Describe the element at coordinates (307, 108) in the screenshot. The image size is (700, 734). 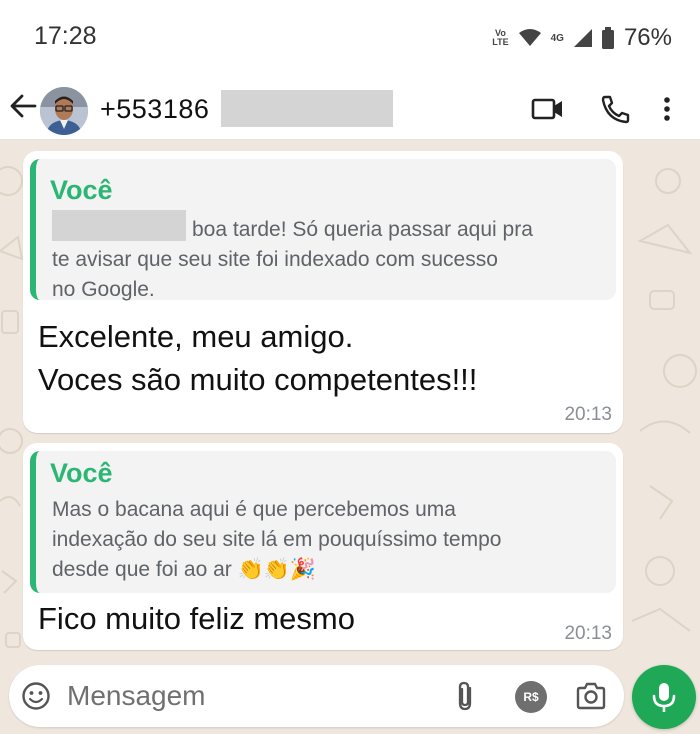
I see `redacted-contact-number` at that location.